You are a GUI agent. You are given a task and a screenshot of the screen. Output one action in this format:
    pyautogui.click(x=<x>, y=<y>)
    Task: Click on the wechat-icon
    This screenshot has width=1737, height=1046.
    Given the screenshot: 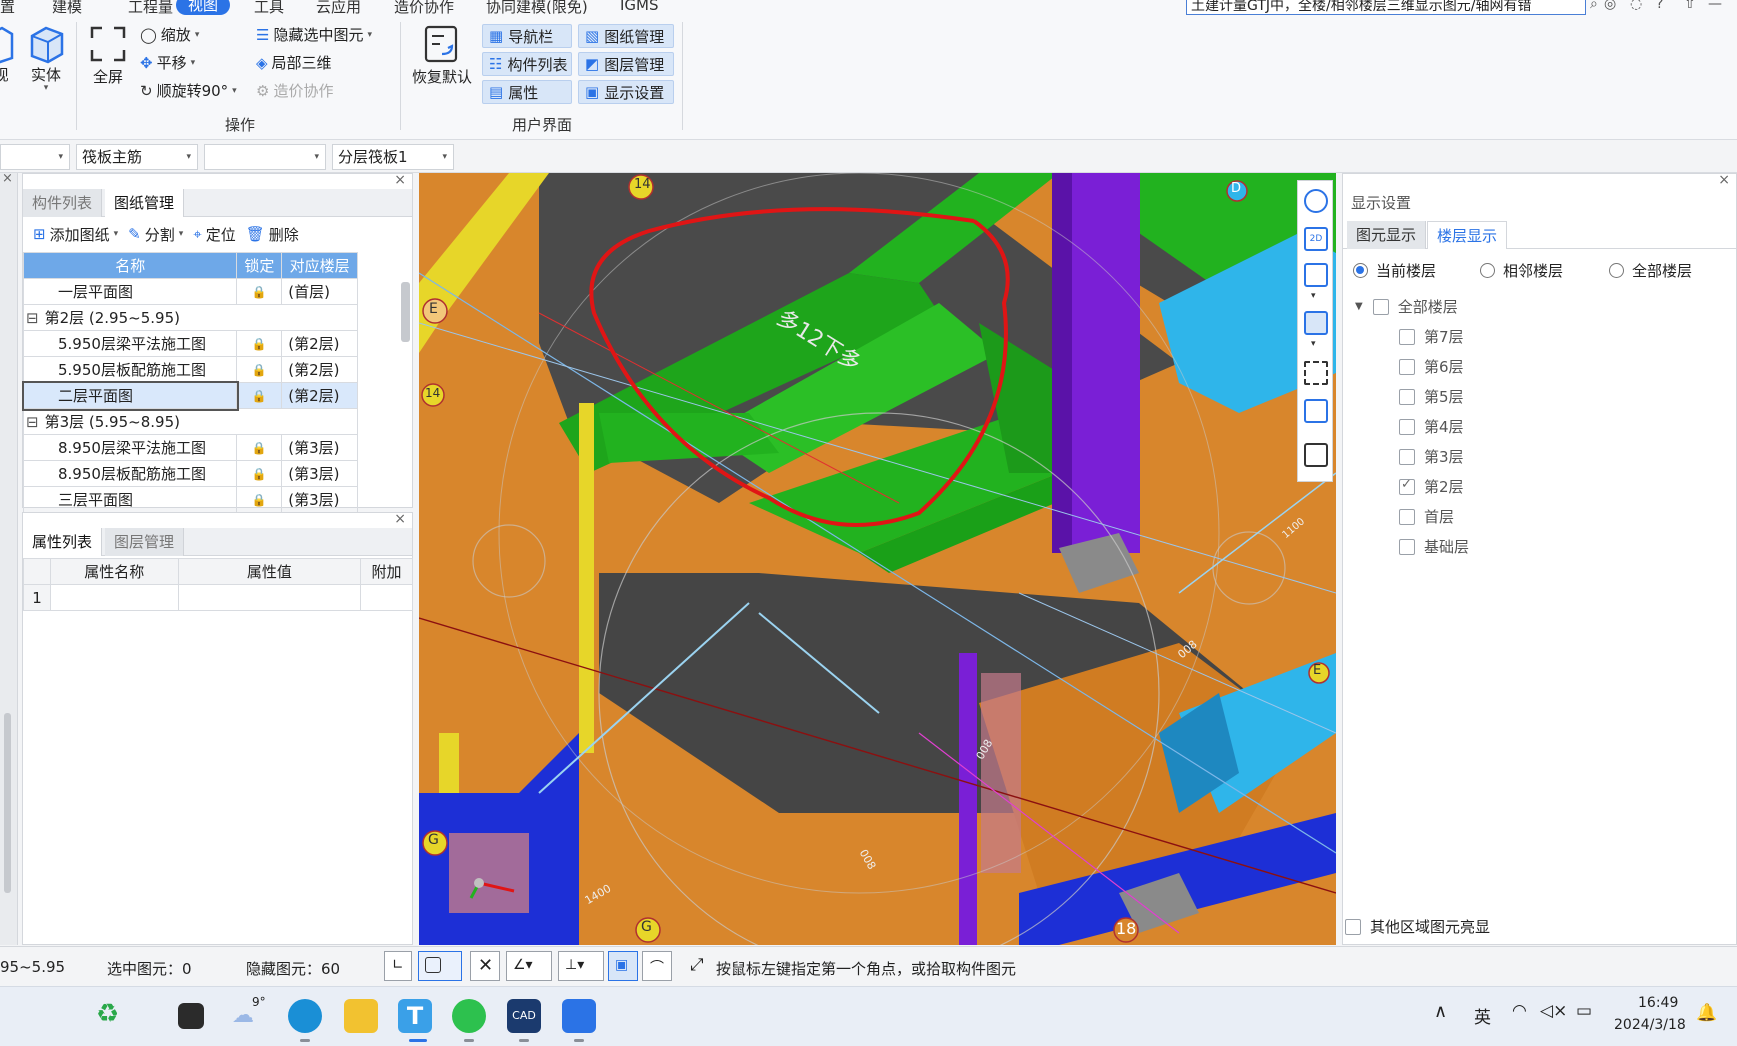 What is the action you would take?
    pyautogui.click(x=469, y=1016)
    